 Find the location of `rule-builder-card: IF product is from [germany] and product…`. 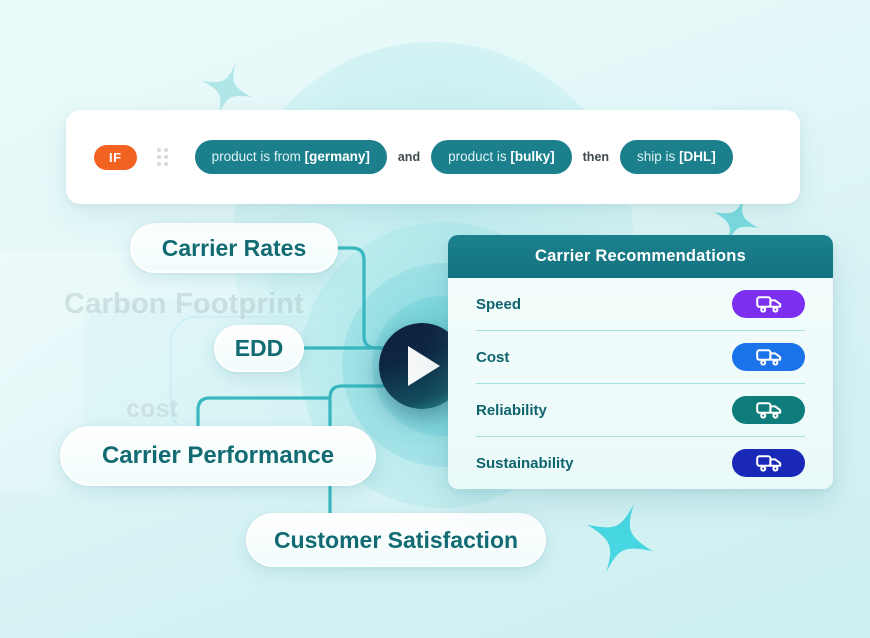

rule-builder-card: IF product is from [germany] and product… is located at coordinates (433, 157).